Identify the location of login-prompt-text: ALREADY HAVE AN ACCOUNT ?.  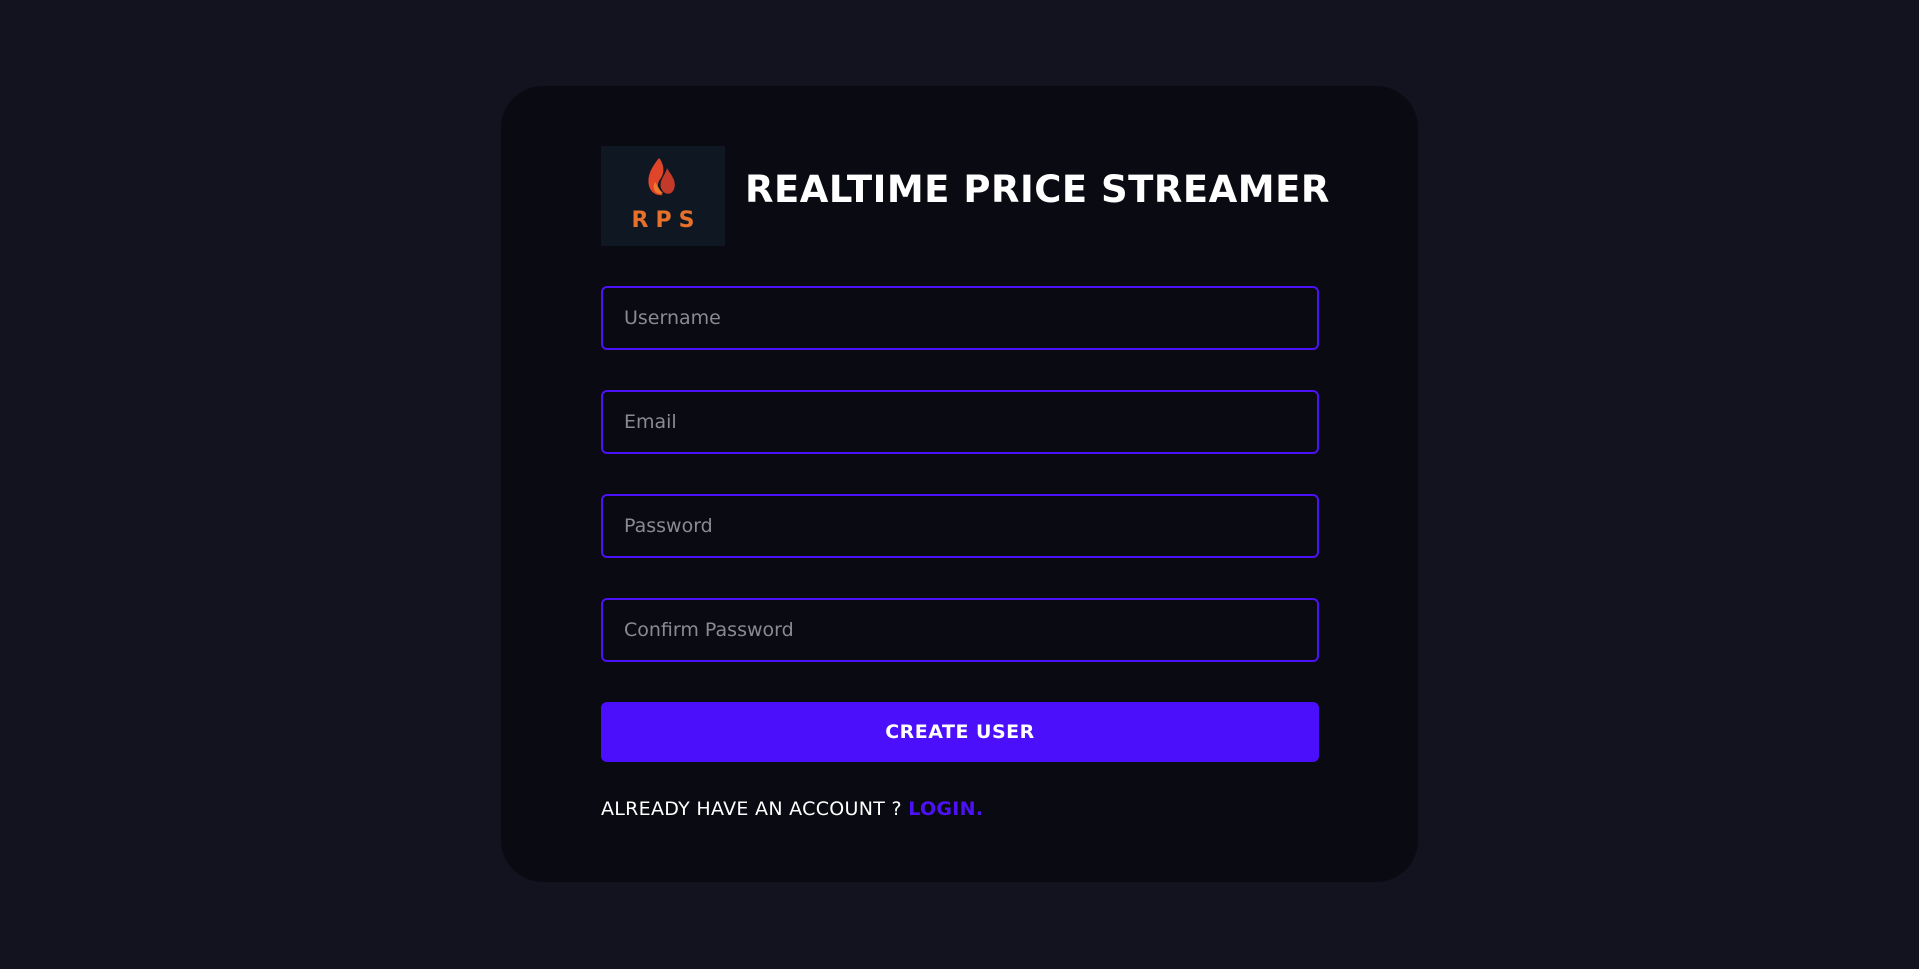
(751, 809).